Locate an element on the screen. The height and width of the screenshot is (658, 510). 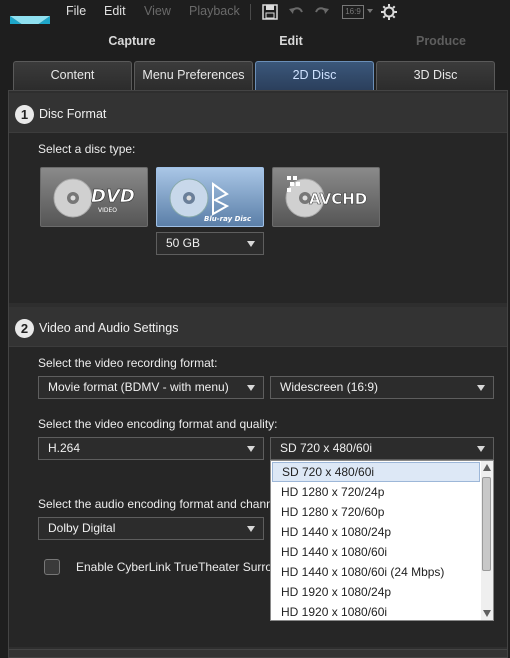
tab-3d-disc: 3D Disc is located at coordinates (435, 75).